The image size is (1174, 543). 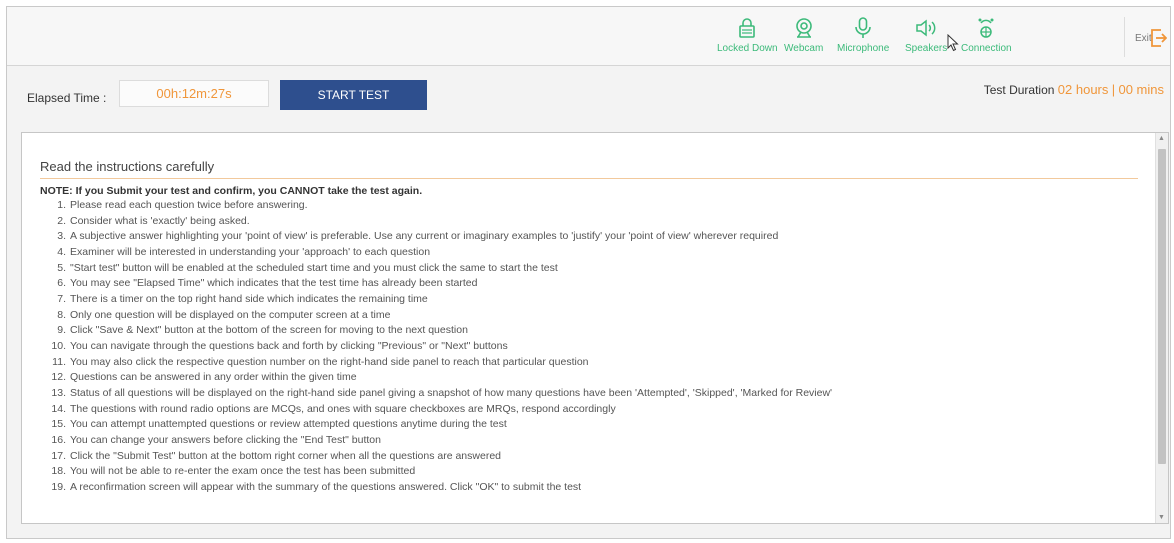 What do you see at coordinates (1158, 40) in the screenshot?
I see `exit-icon` at bounding box center [1158, 40].